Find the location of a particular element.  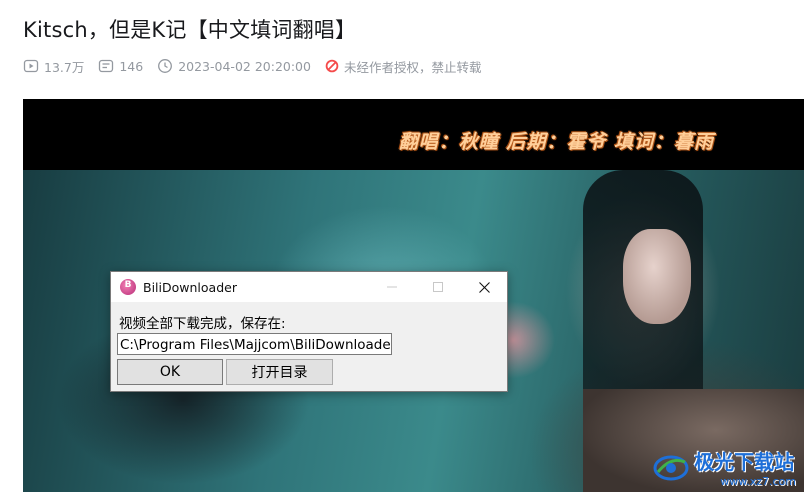

save-path-field is located at coordinates (254, 344).